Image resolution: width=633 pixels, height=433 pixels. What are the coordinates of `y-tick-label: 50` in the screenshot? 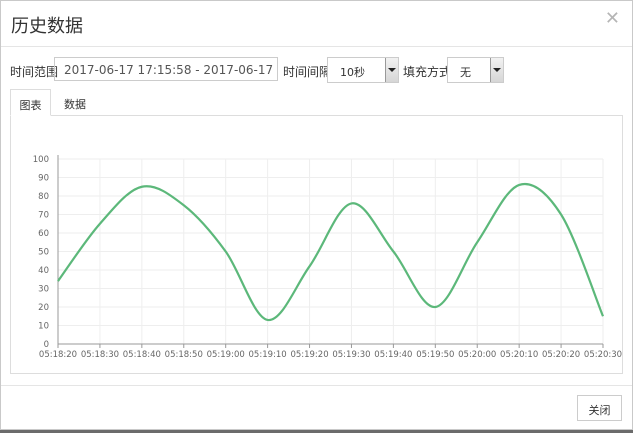 It's located at (43, 253).